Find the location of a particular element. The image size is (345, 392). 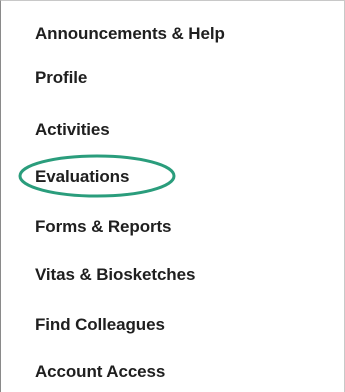

sidebar-item-account-access: Account Access is located at coordinates (100, 372).